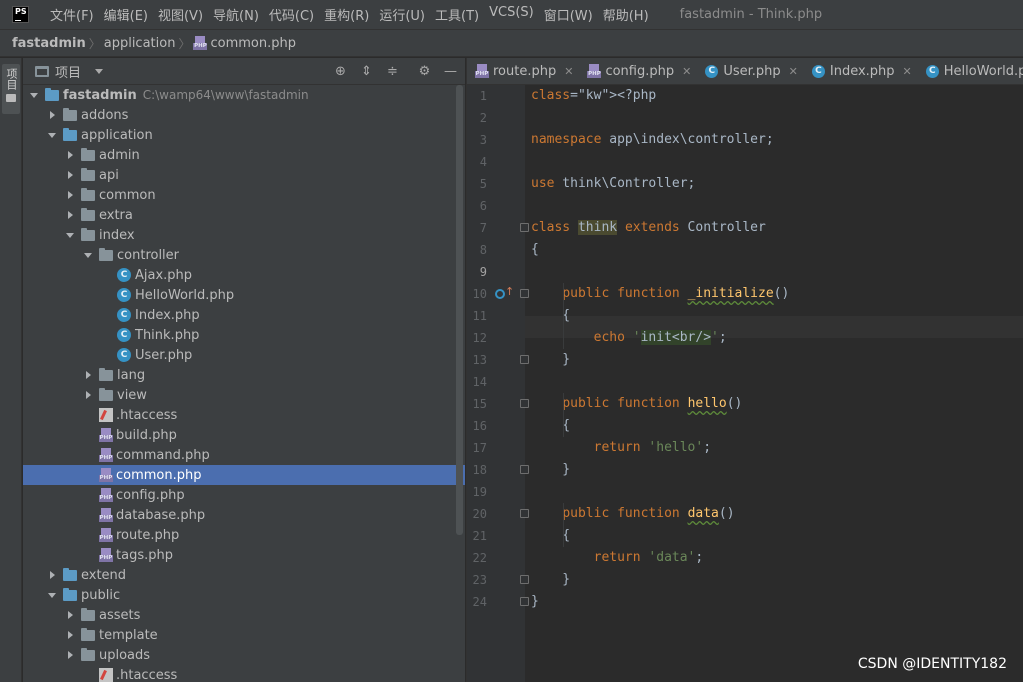  Describe the element at coordinates (70, 134) in the screenshot. I see `source-folder-icon` at that location.